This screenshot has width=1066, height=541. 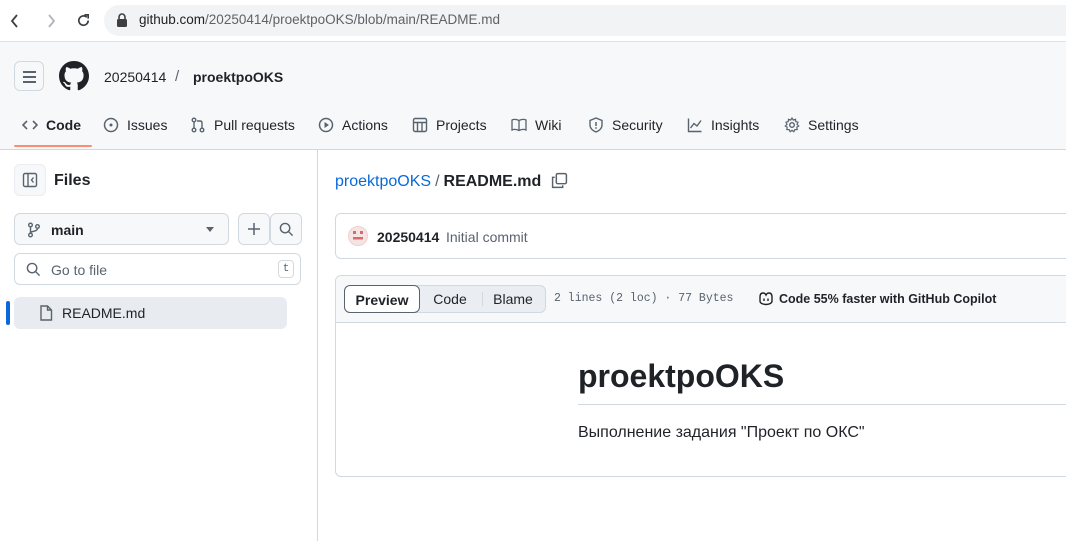 I want to click on keyboard-shortcut-hint: t, so click(x=286, y=269).